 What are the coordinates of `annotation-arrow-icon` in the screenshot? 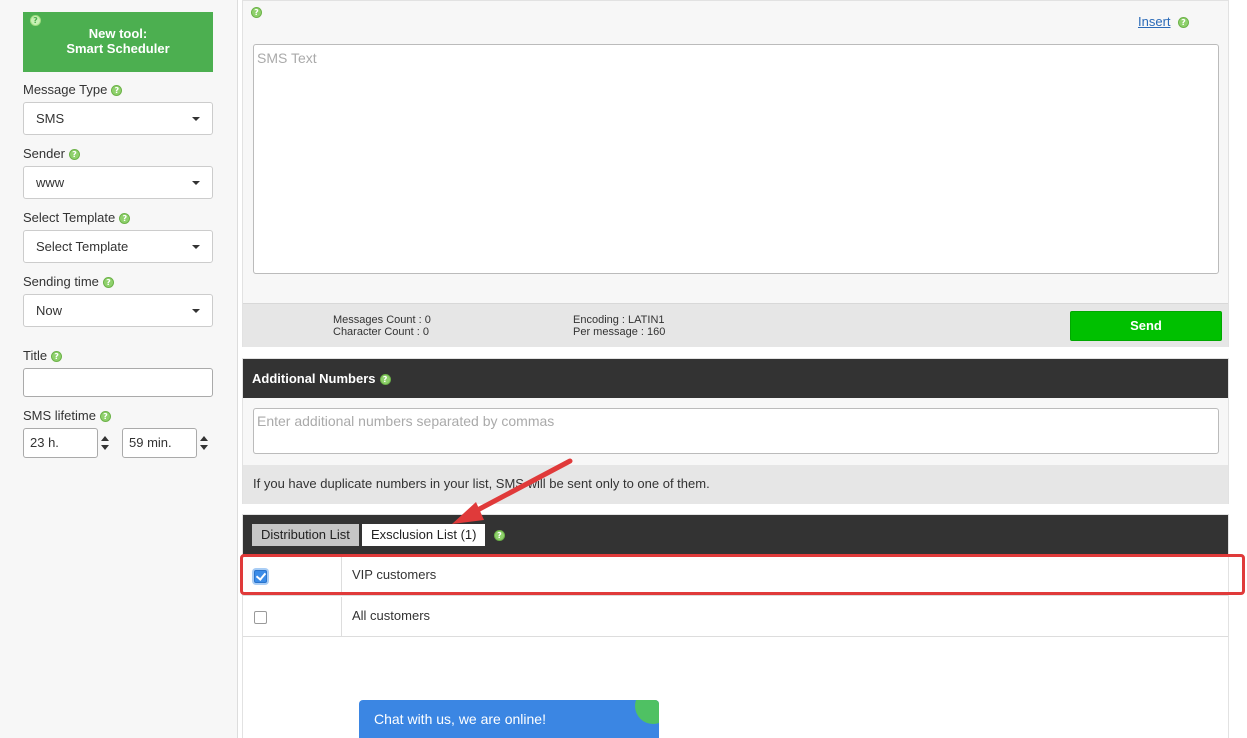 It's located at (512, 491).